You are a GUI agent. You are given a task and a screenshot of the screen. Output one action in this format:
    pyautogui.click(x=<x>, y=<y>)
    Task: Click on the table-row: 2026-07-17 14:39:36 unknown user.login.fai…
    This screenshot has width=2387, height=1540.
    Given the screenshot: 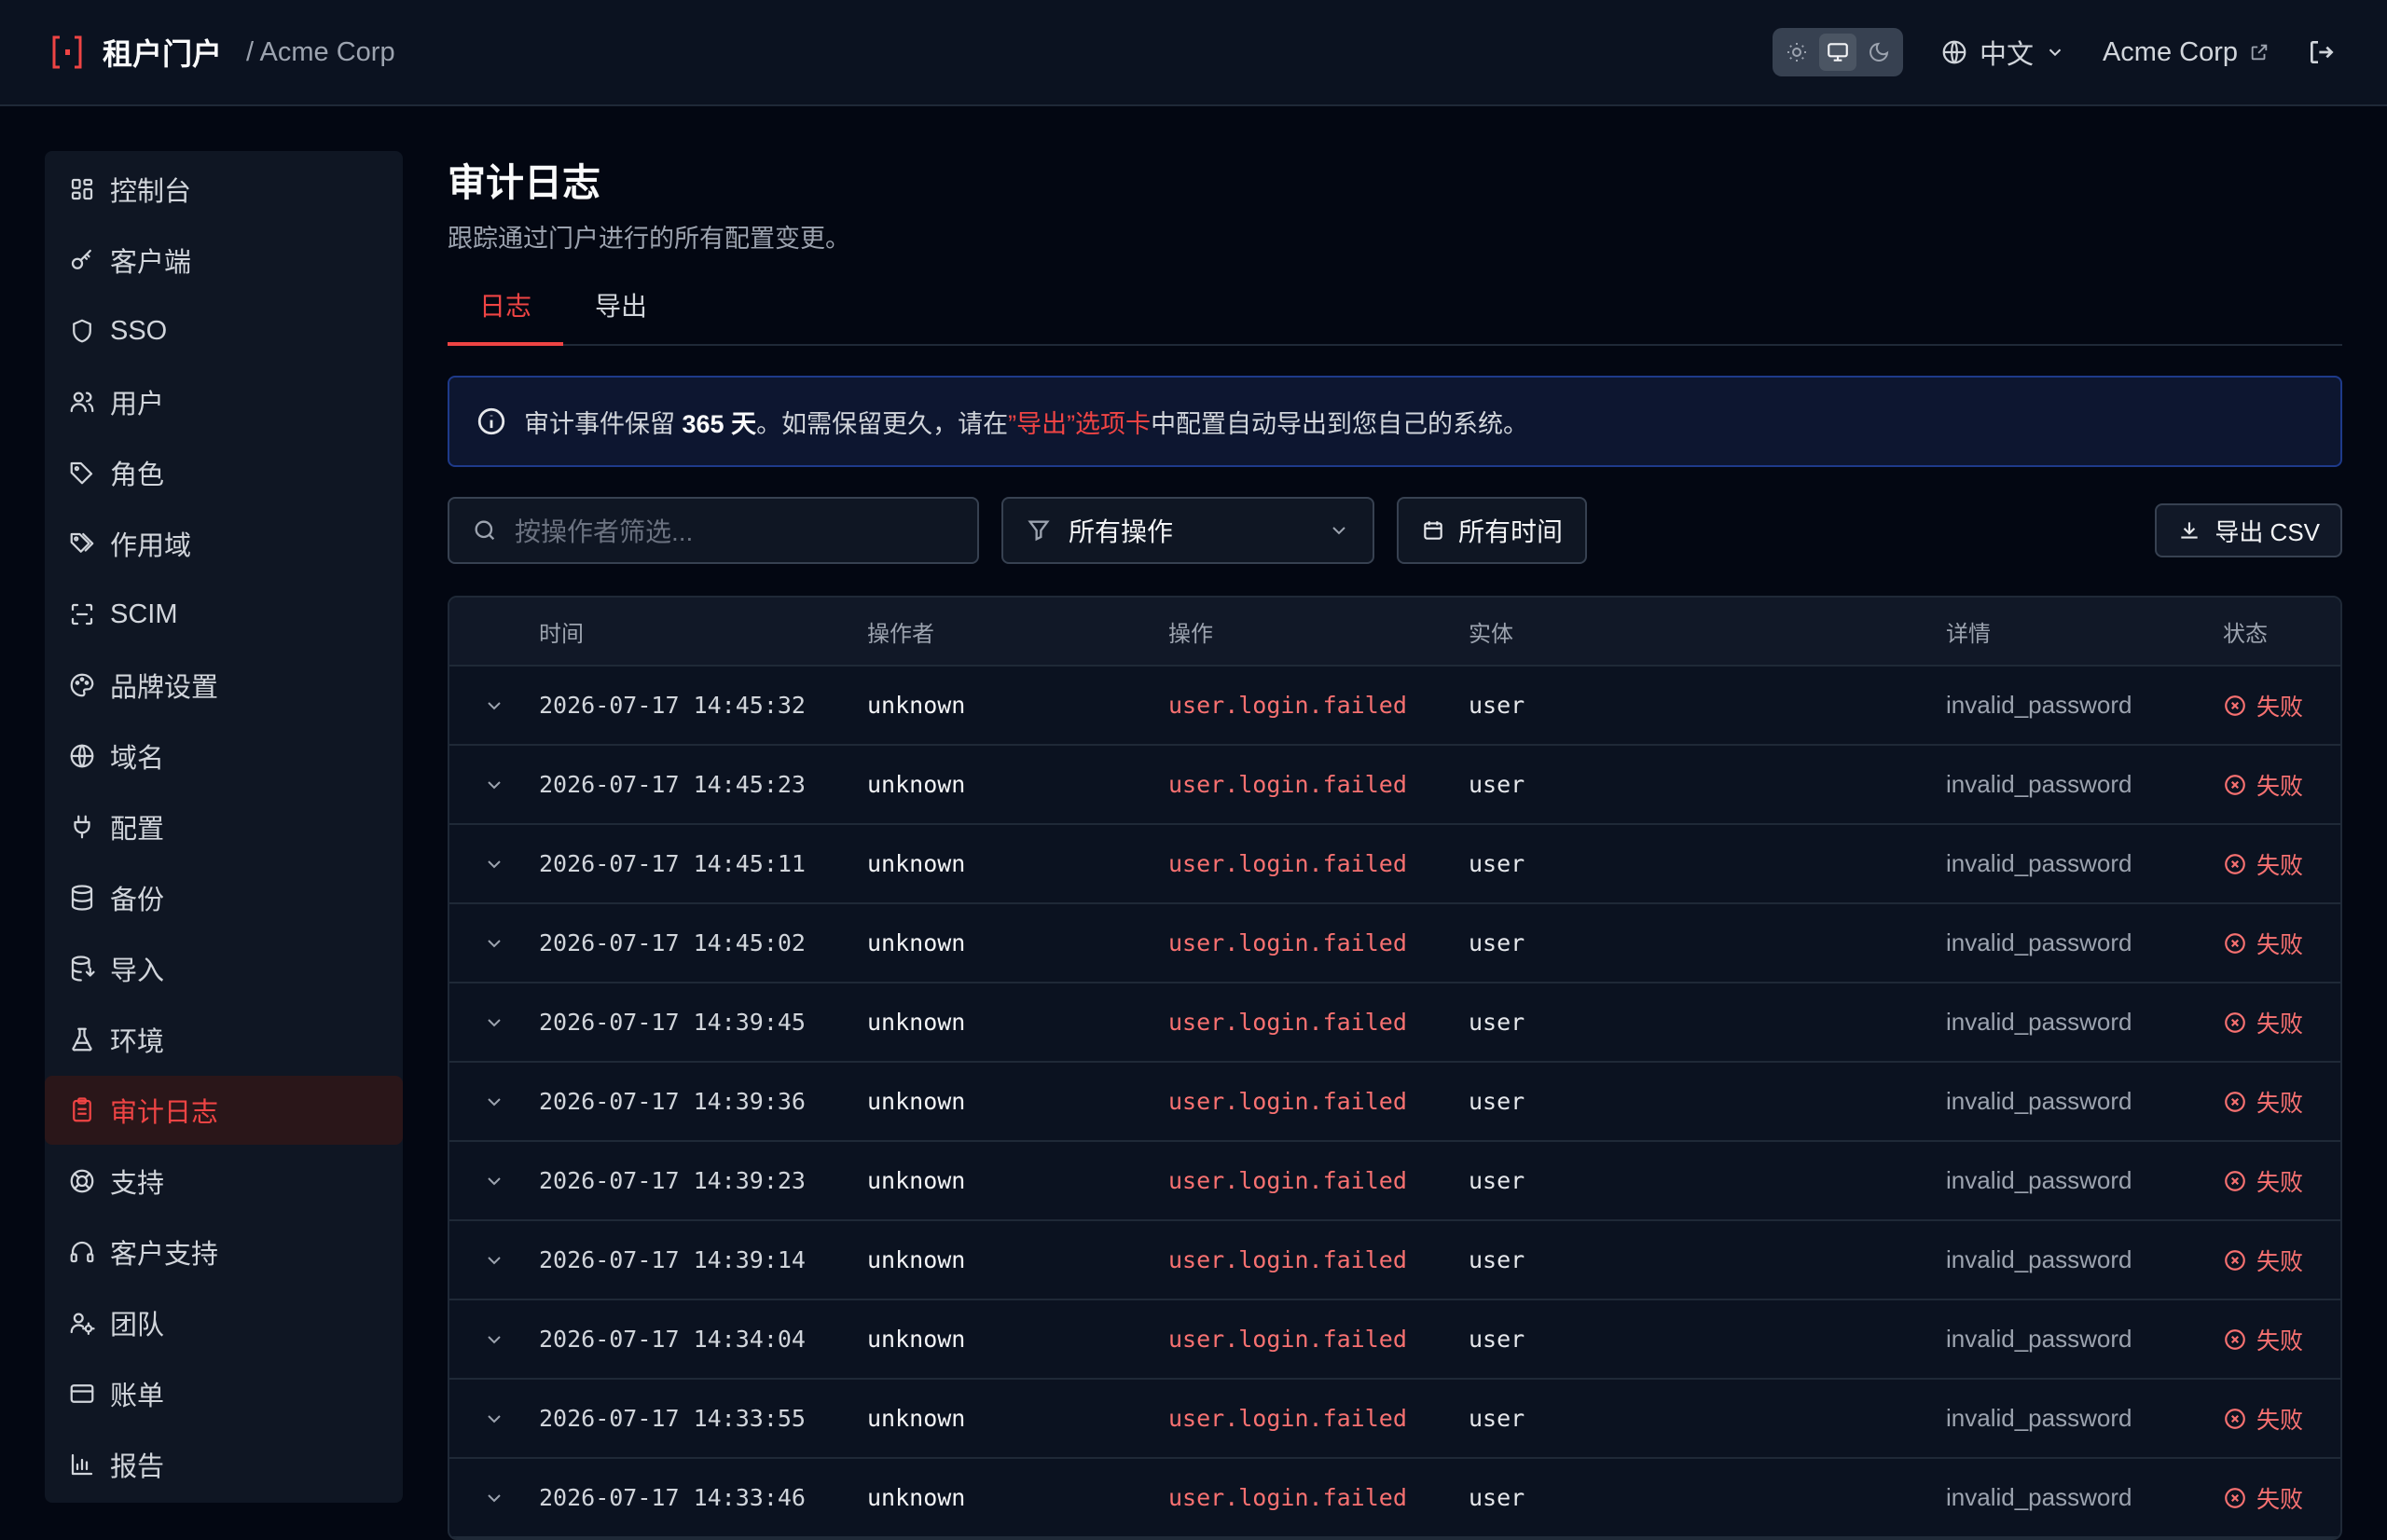 What is the action you would take?
    pyautogui.click(x=1394, y=1102)
    